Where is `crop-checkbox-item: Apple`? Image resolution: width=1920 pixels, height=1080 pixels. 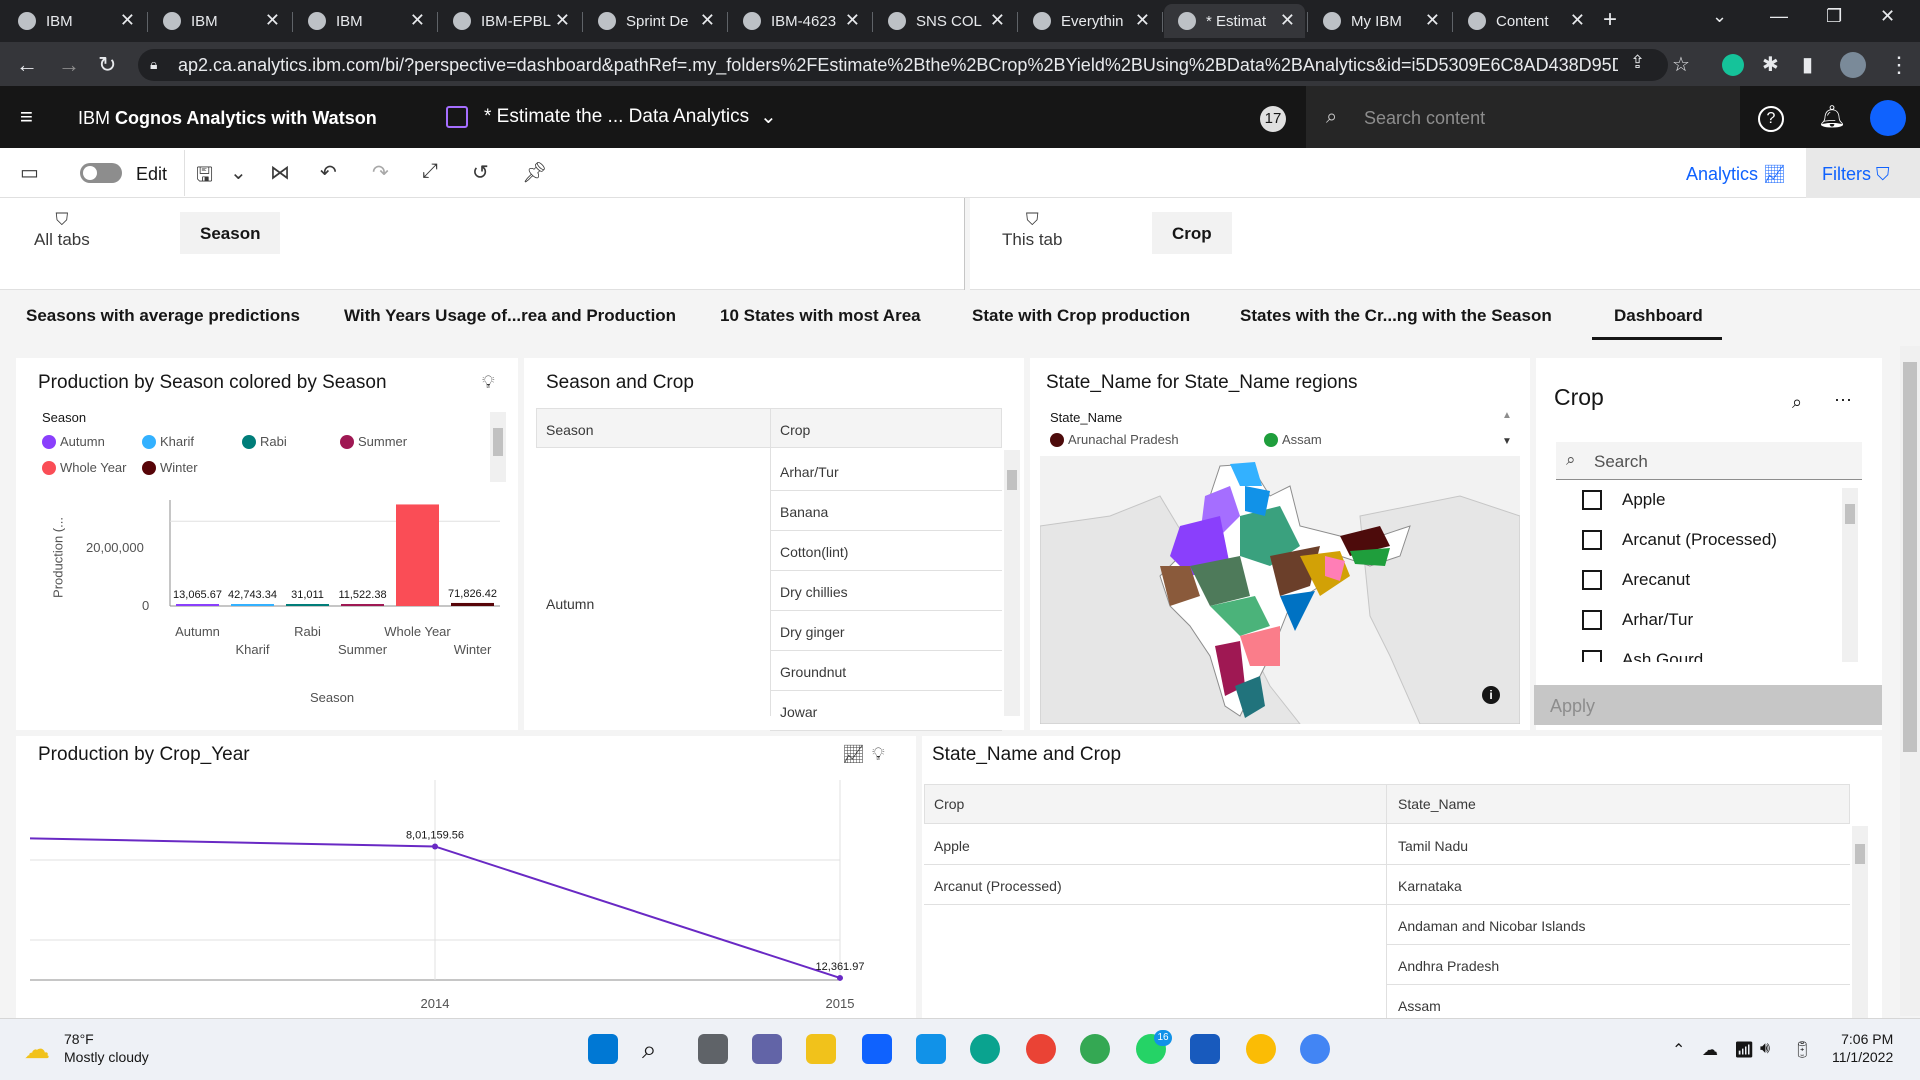 crop-checkbox-item: Apple is located at coordinates (1623, 500).